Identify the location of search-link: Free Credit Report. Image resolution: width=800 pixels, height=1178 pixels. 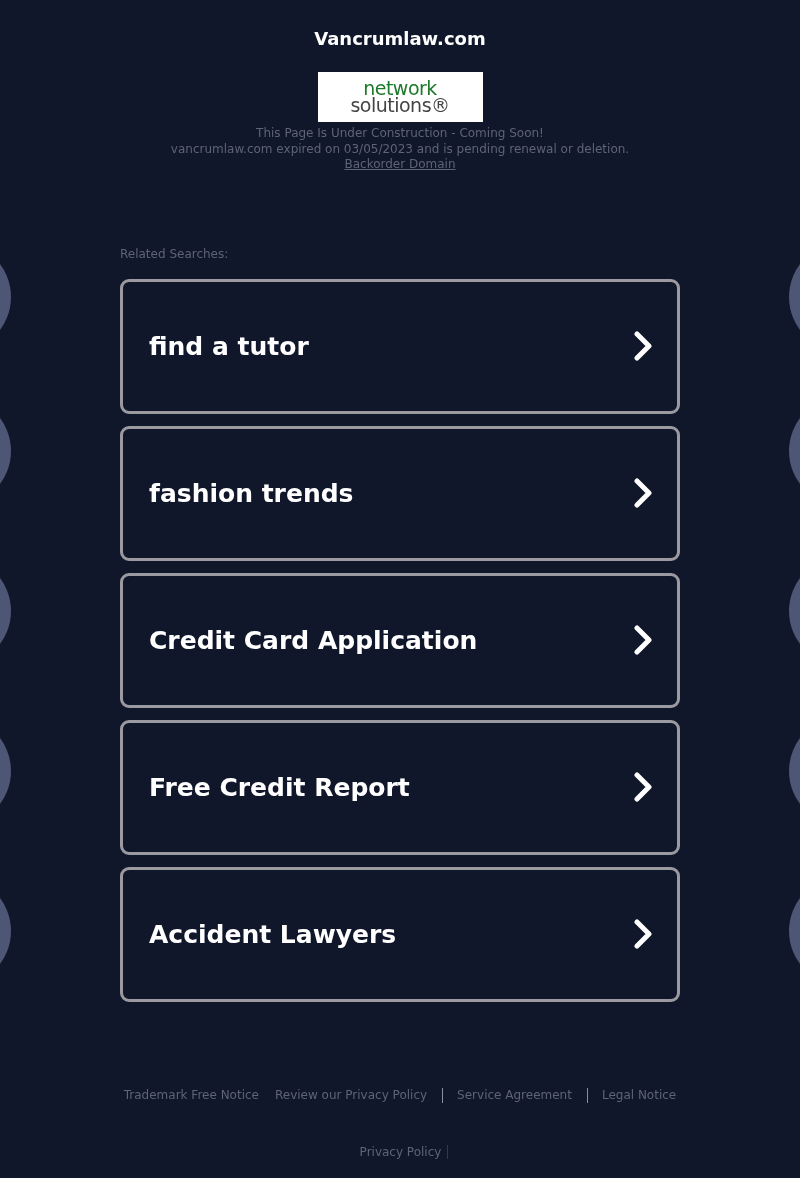
(400, 787).